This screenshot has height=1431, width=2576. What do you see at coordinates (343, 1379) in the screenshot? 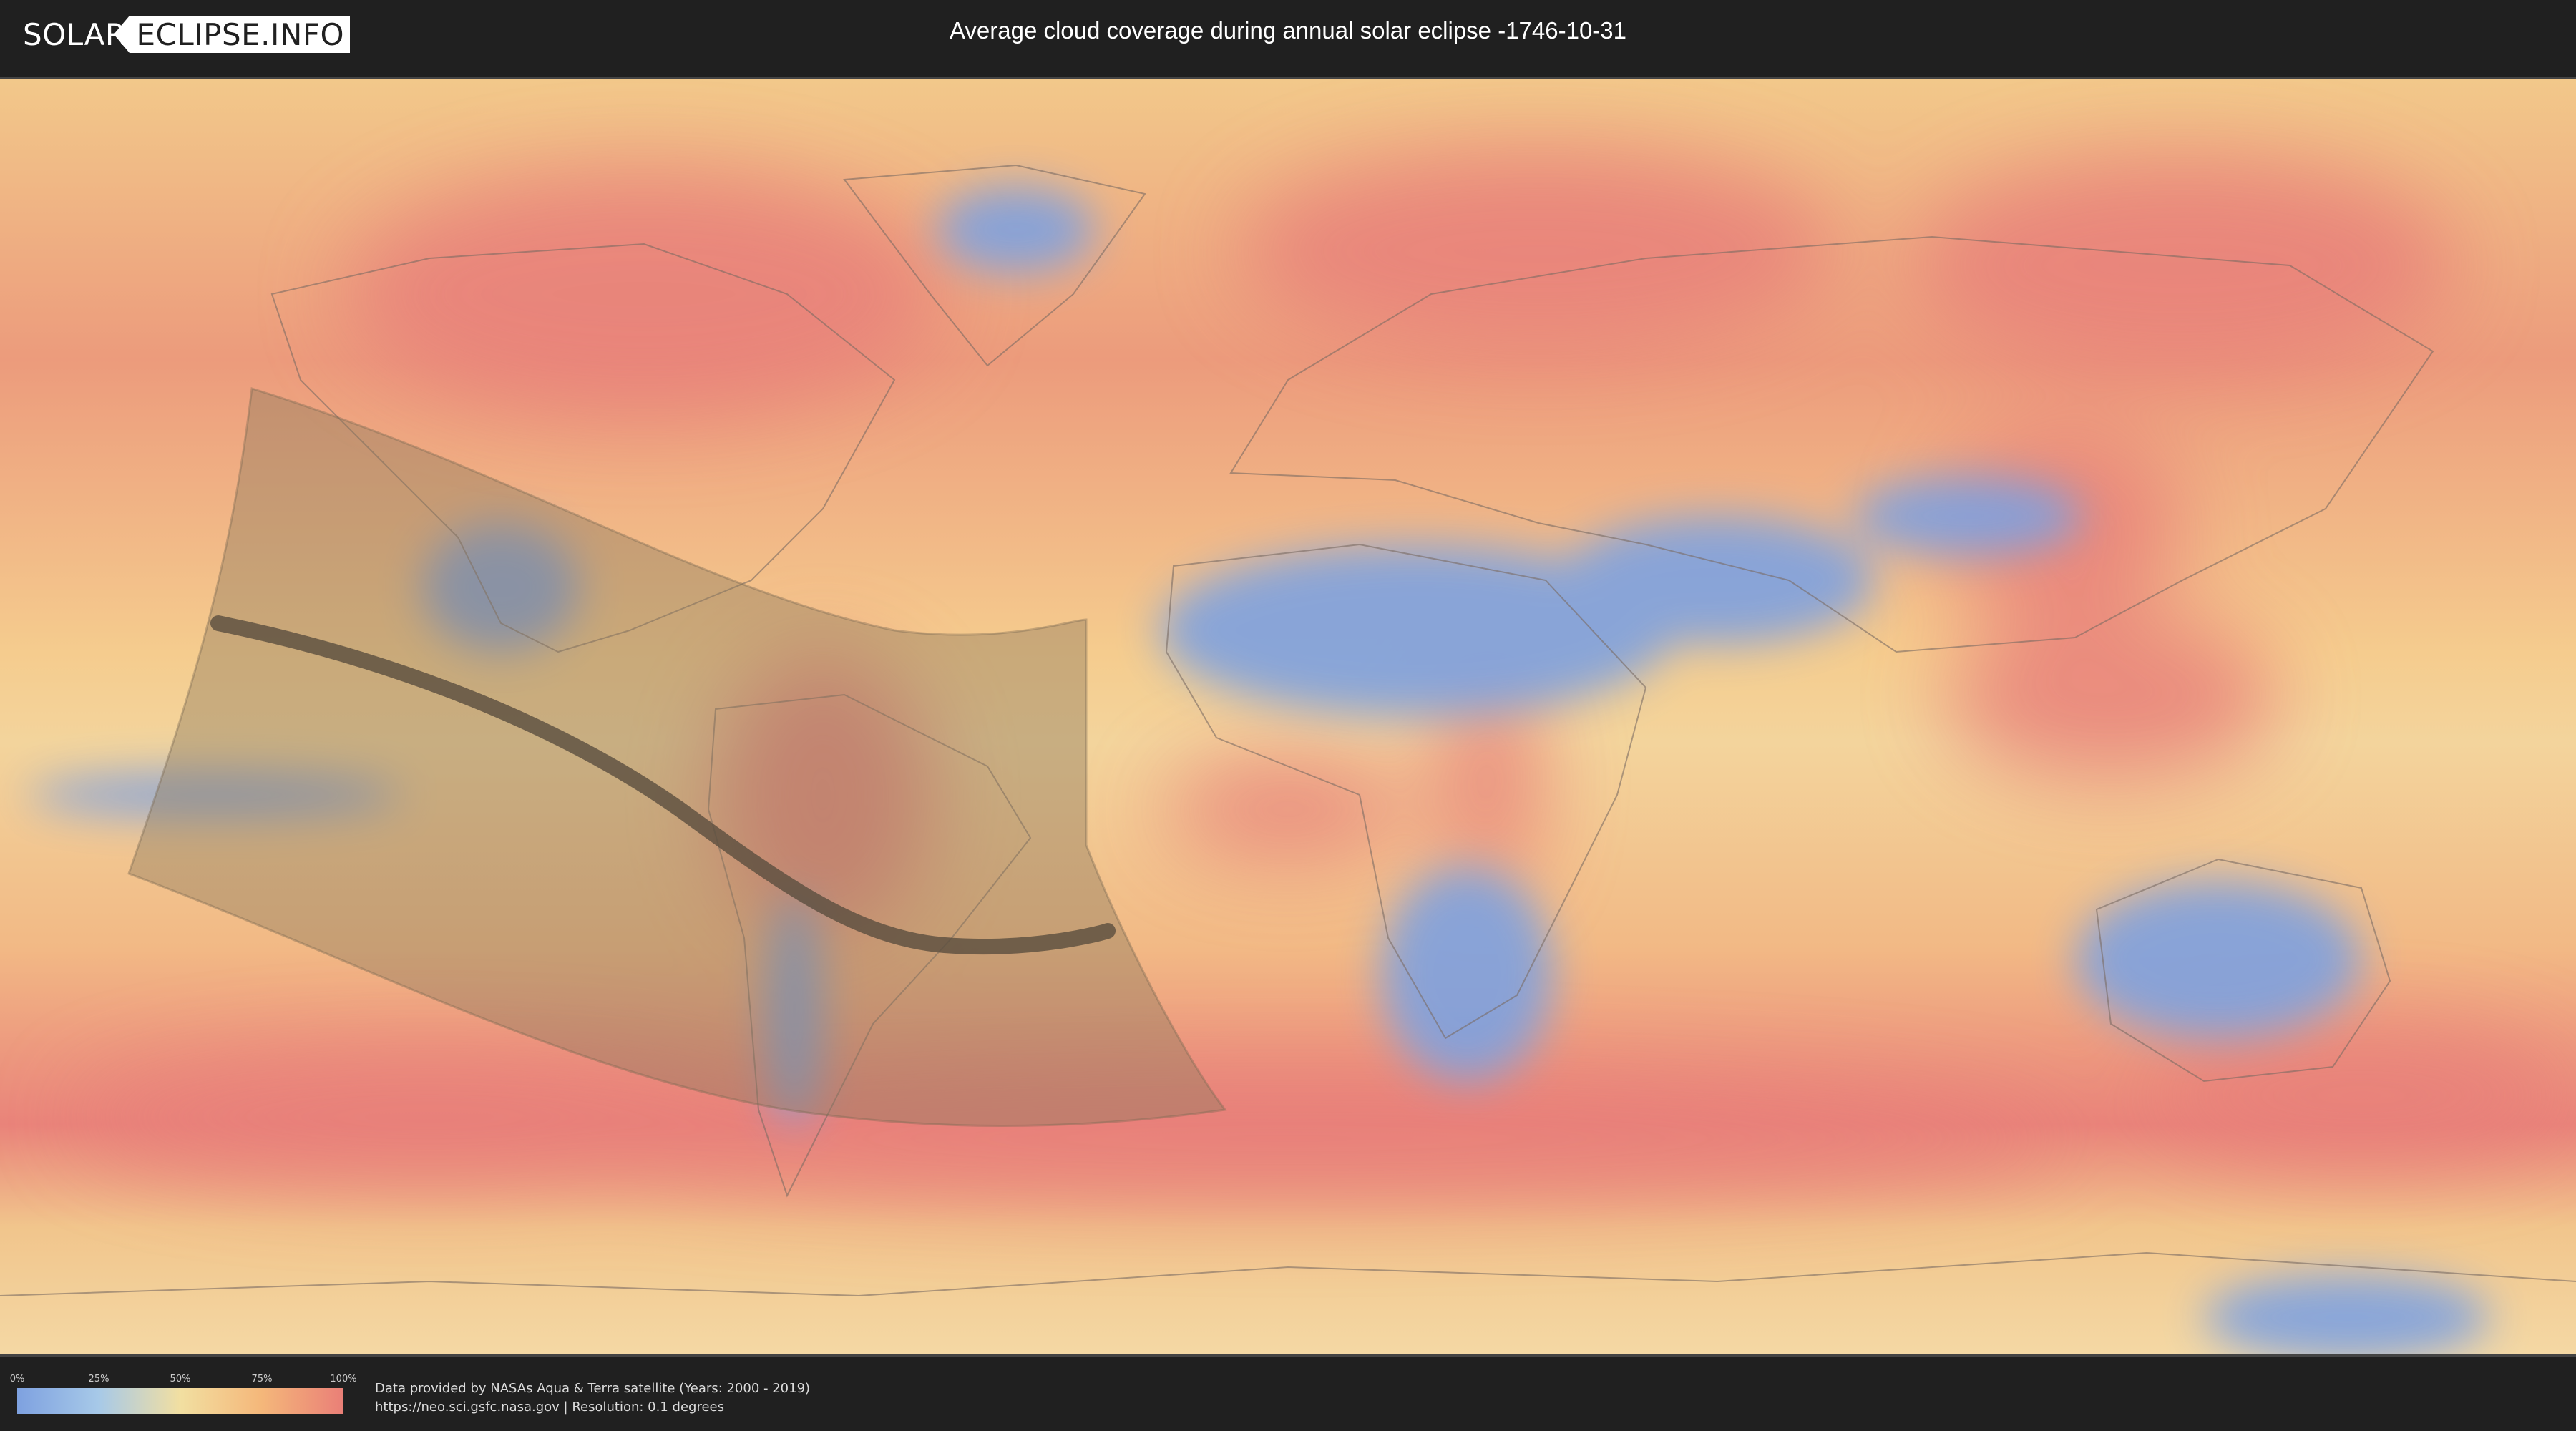
I see `legend-tick-100: 100%` at bounding box center [343, 1379].